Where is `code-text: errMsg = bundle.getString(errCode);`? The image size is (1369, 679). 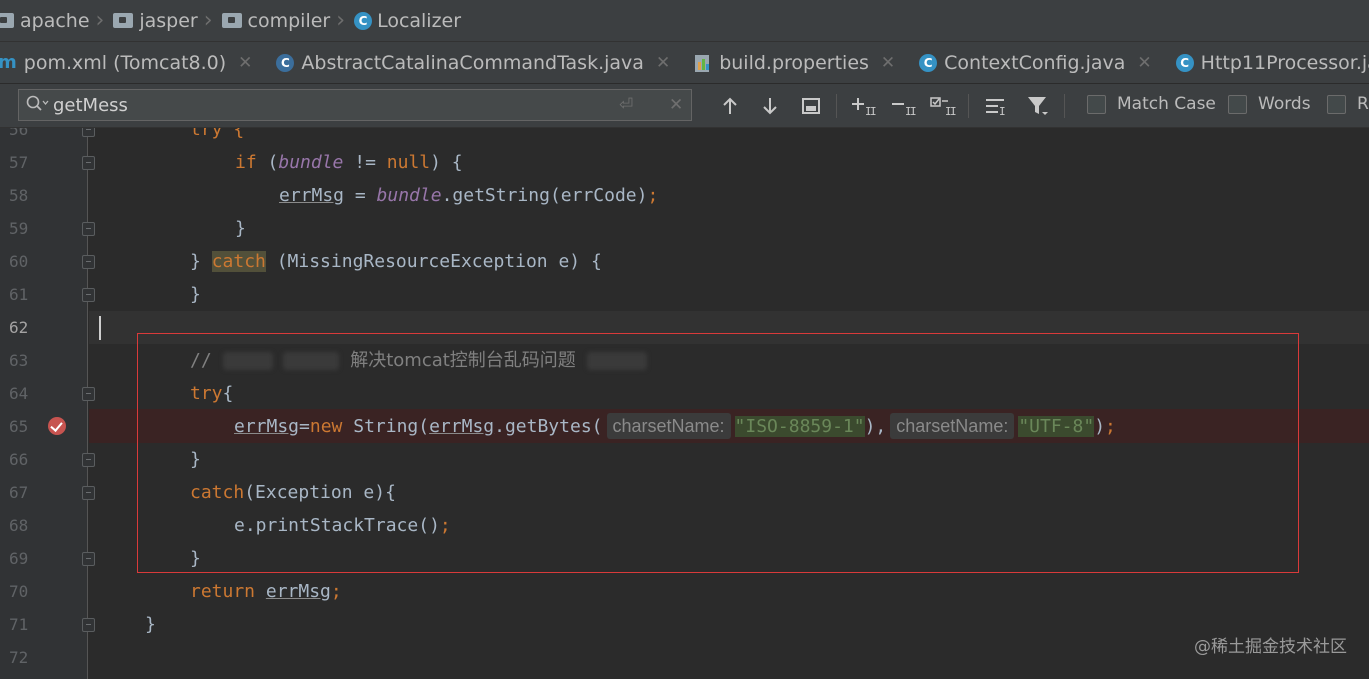 code-text: errMsg = bundle.getString(errCode); is located at coordinates (468, 195).